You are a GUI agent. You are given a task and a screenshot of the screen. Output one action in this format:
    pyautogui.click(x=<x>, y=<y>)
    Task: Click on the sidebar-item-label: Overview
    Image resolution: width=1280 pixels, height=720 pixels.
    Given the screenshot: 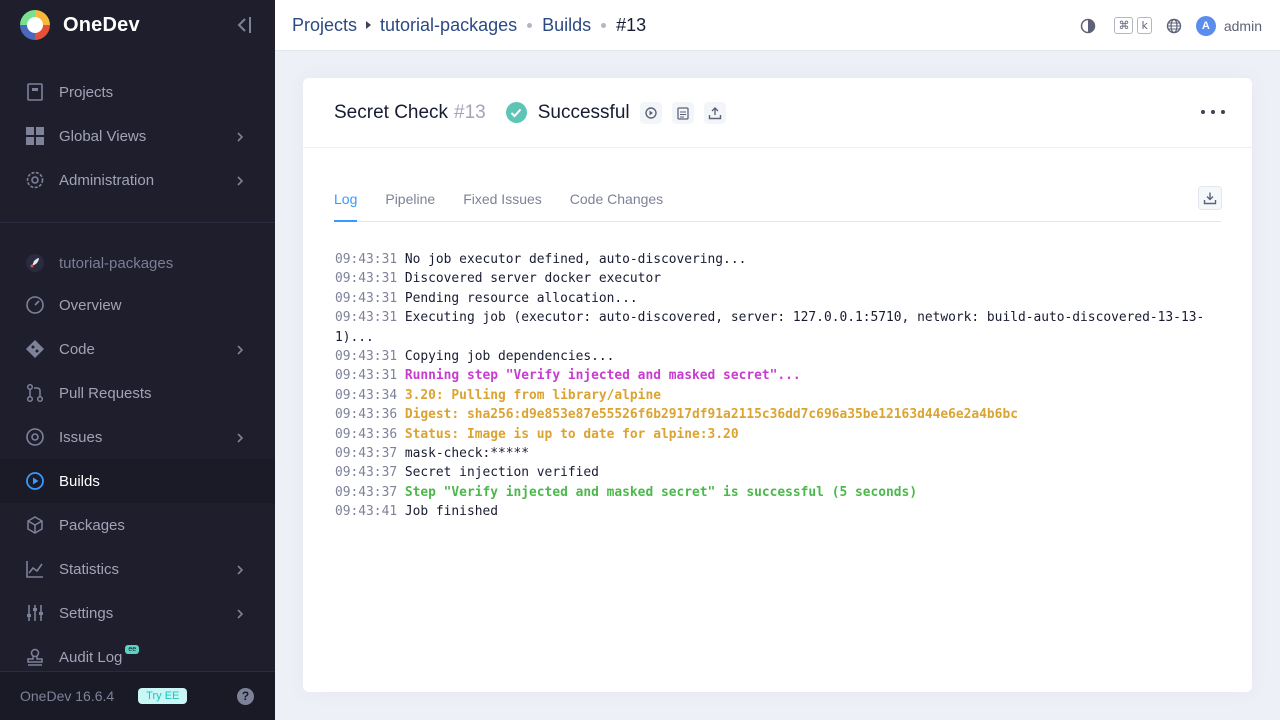 What is the action you would take?
    pyautogui.click(x=90, y=305)
    